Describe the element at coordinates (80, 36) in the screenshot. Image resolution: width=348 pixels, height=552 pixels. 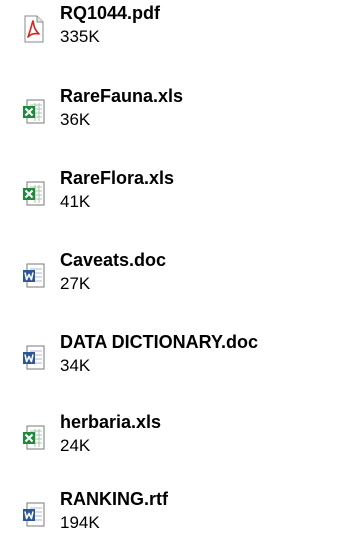
I see `file-size: 335K` at that location.